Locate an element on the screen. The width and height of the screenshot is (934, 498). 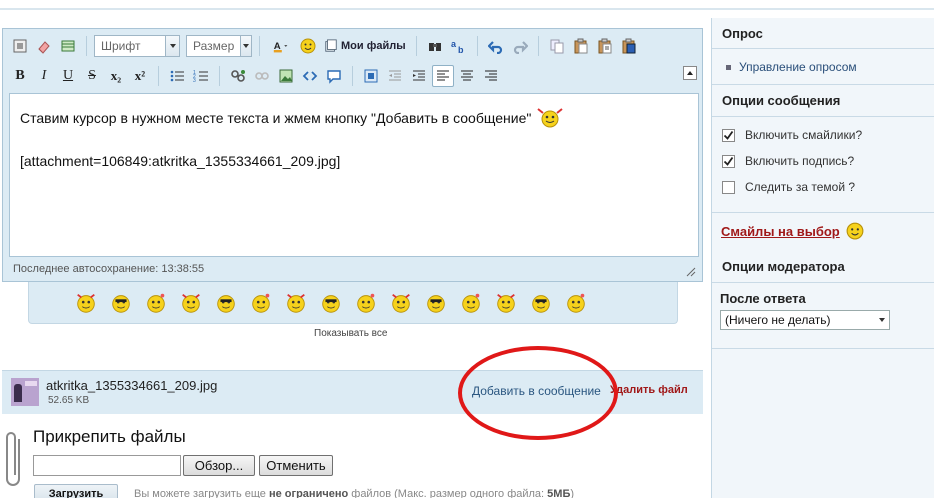
smiley-inline-icon is located at coordinates (550, 119).